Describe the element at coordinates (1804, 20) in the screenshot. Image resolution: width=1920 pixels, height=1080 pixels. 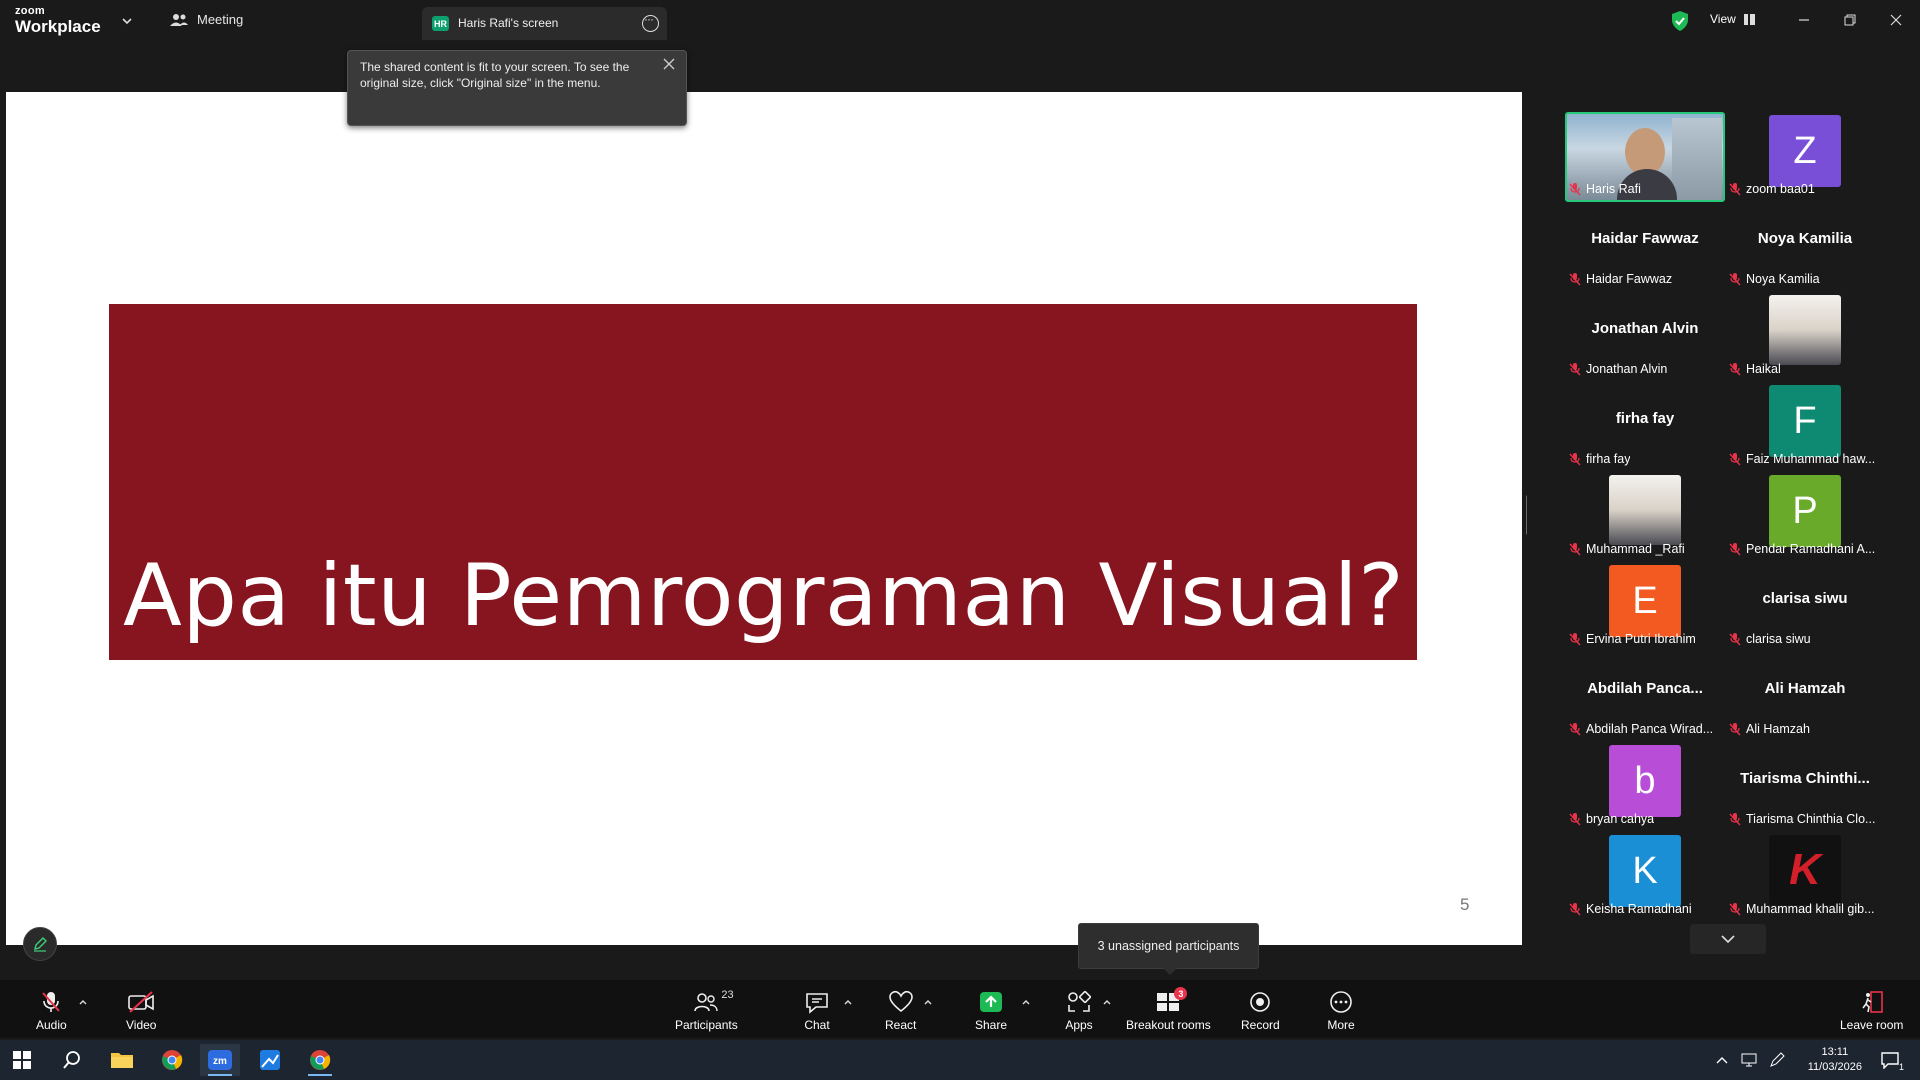
I see `minimize-button` at that location.